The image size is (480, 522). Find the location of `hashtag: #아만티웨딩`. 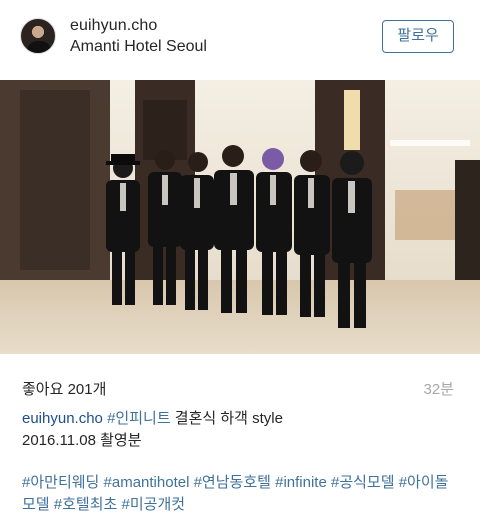

hashtag: #아만티웨딩 is located at coordinates (60, 482).